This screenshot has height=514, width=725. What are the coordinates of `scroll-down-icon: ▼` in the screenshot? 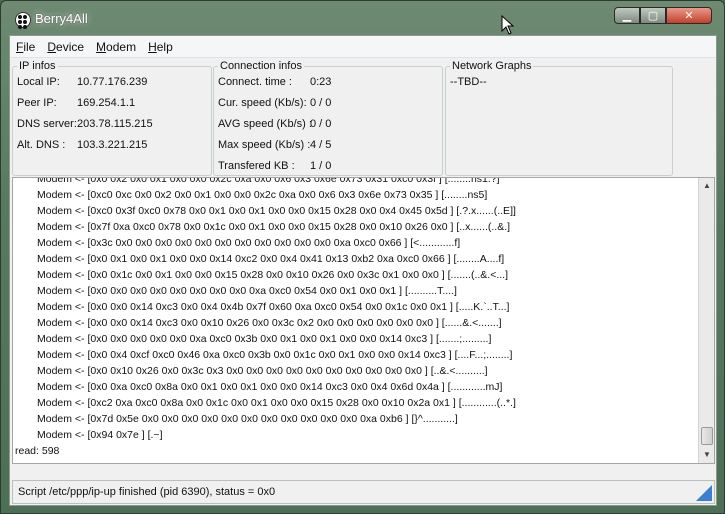 It's located at (706, 455).